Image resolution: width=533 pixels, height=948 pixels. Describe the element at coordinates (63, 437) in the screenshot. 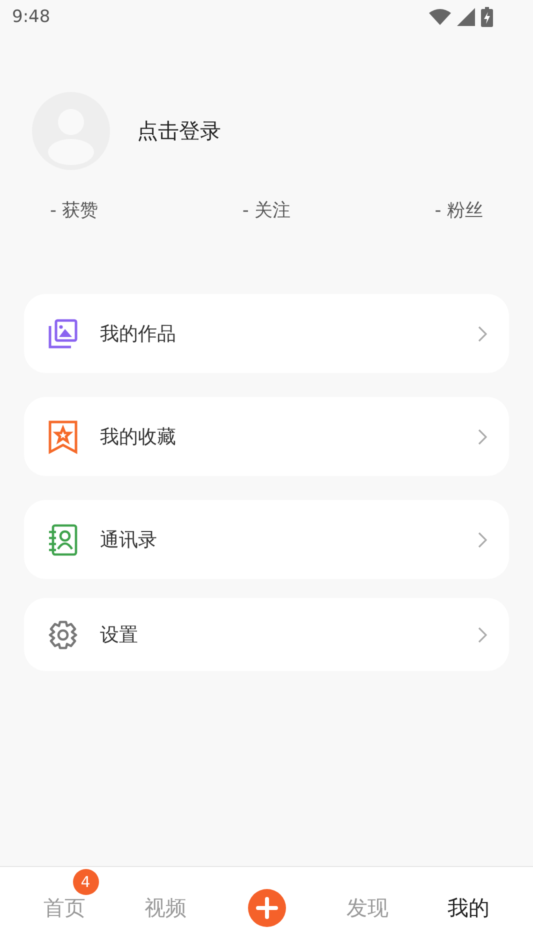

I see `bookmark-star-icon` at that location.